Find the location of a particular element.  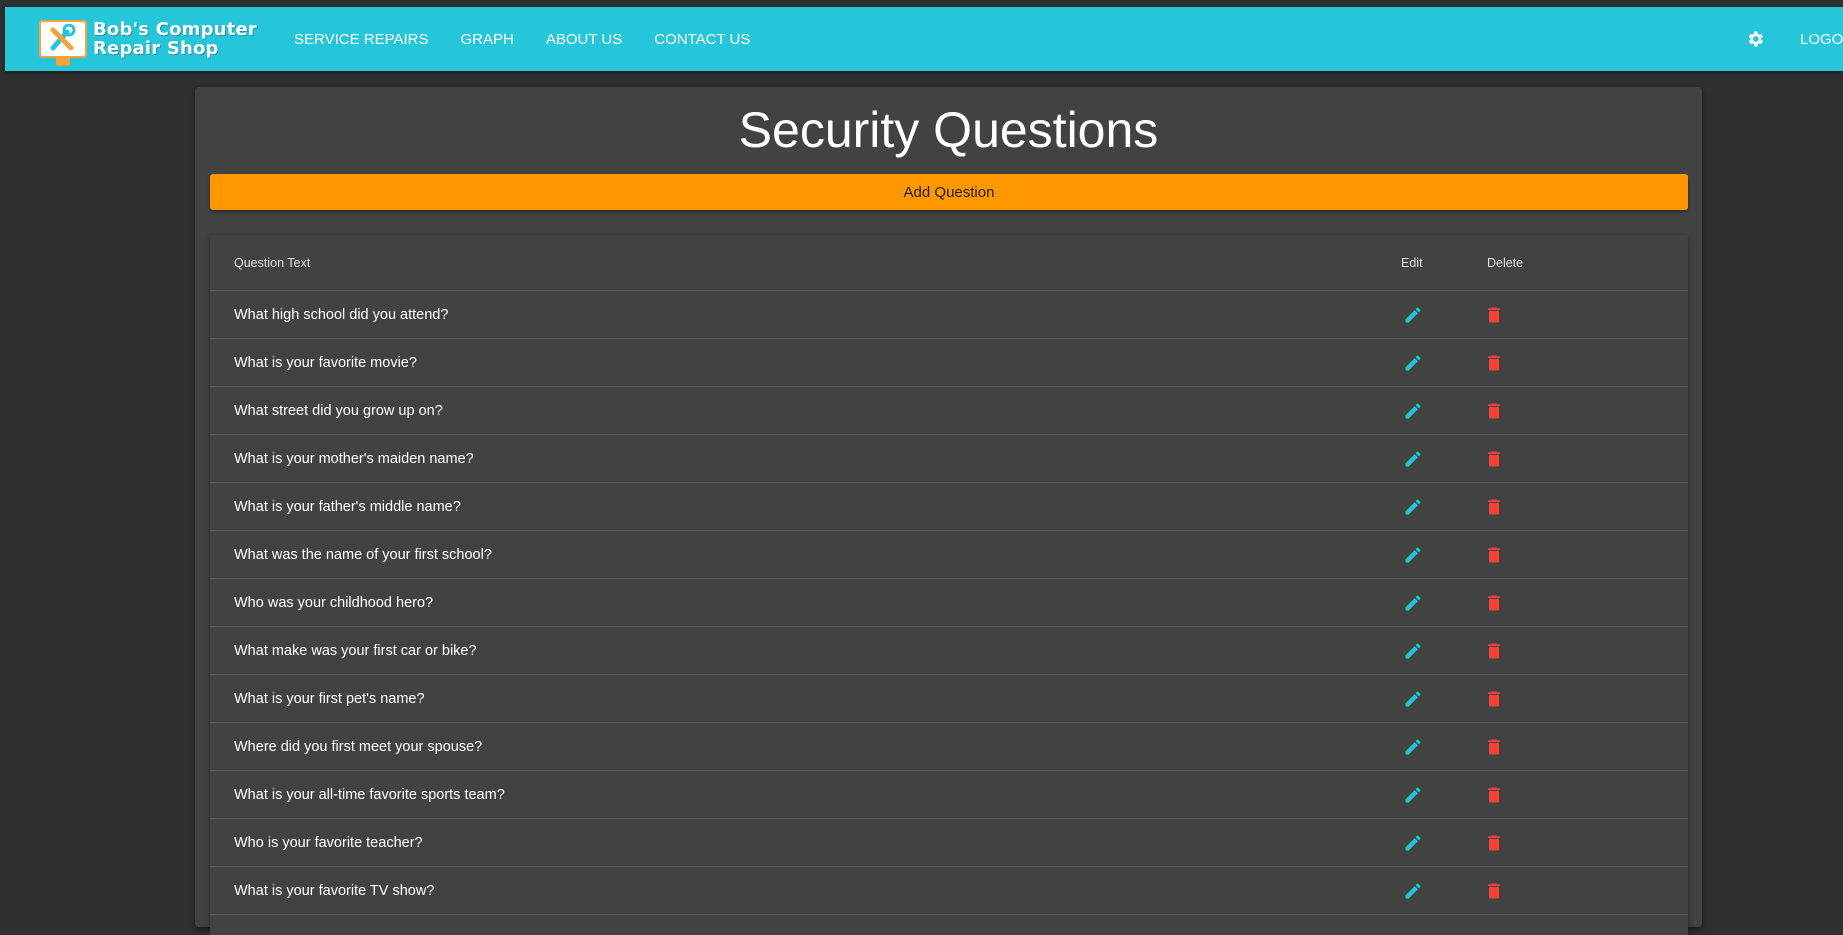

brand-name: Bob's Computer Repair Shop is located at coordinates (175, 39).